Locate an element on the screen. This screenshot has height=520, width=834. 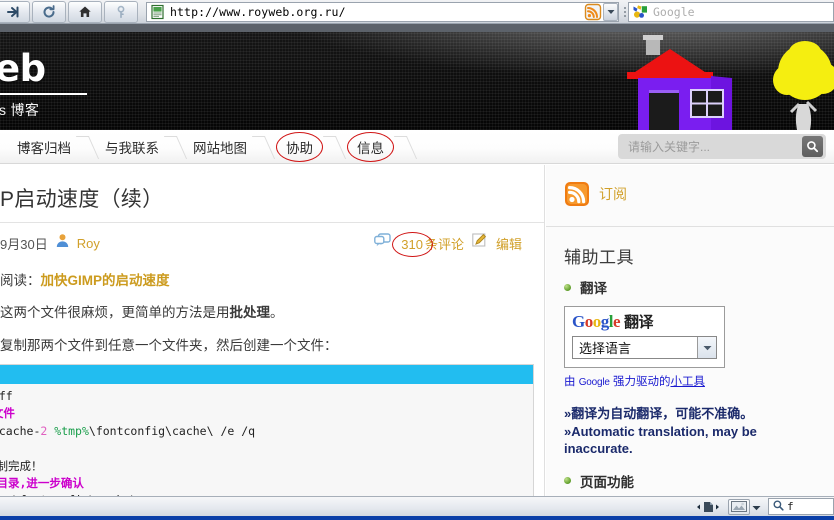
banner-house-tree-illustration is located at coordinates (730, 82).